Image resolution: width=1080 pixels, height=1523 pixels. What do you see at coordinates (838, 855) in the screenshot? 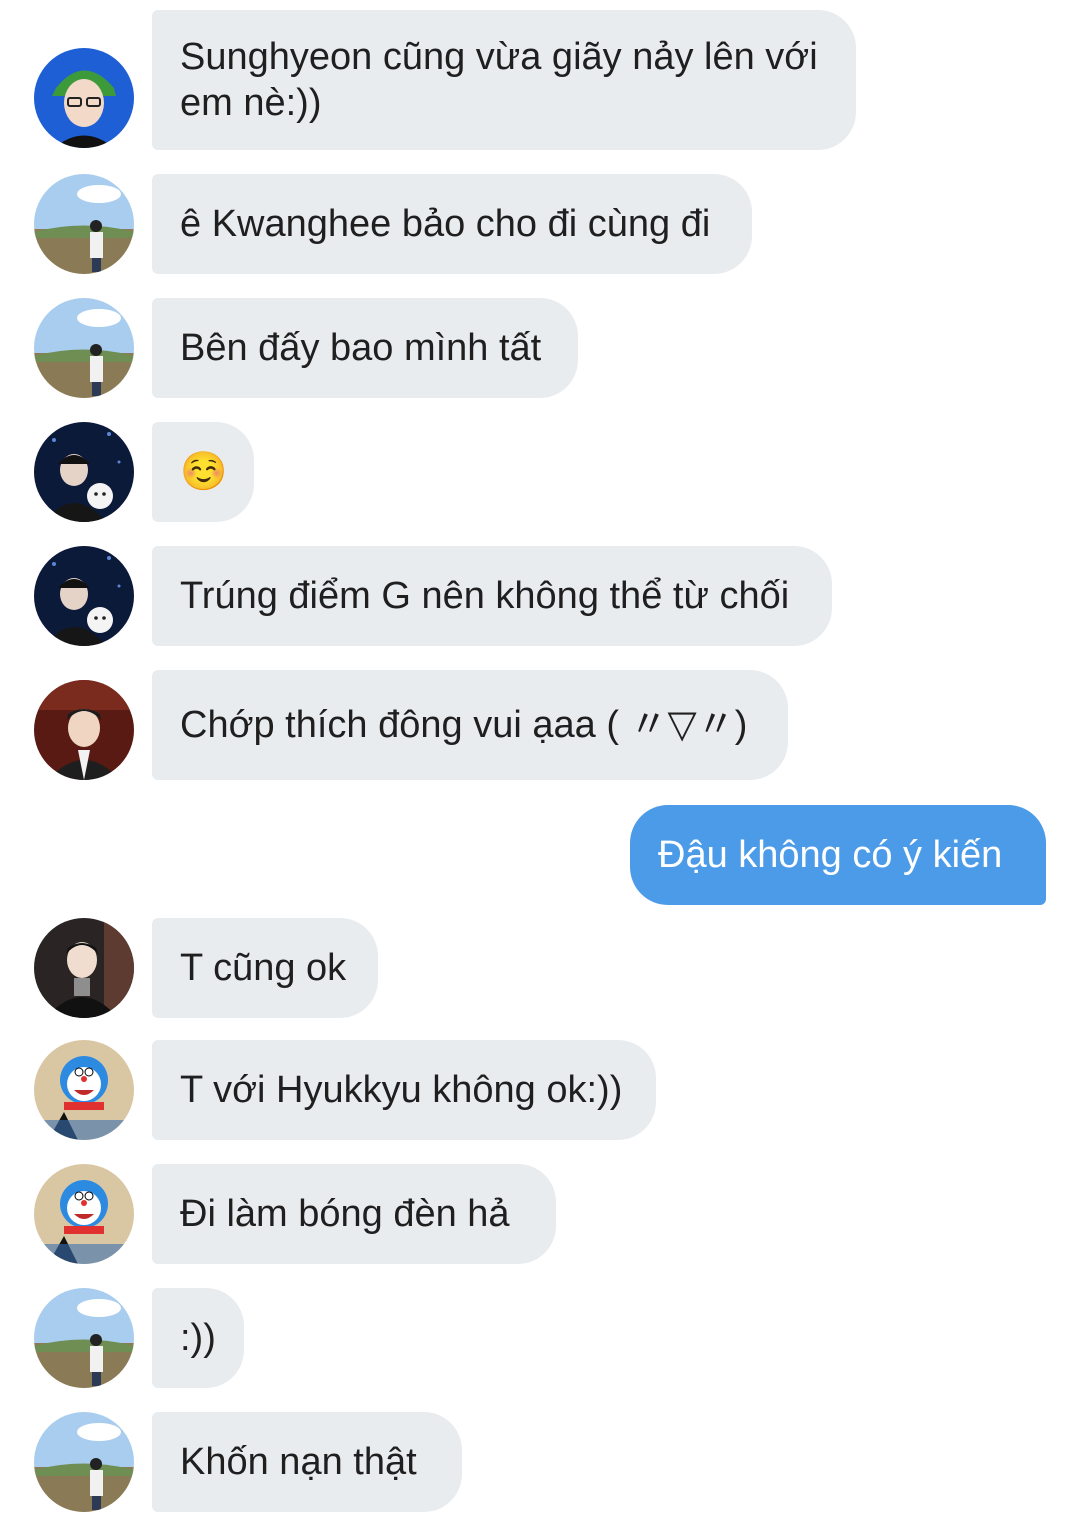
I see `outgoing-message-bubble: Đậu không có ý kiến` at bounding box center [838, 855].